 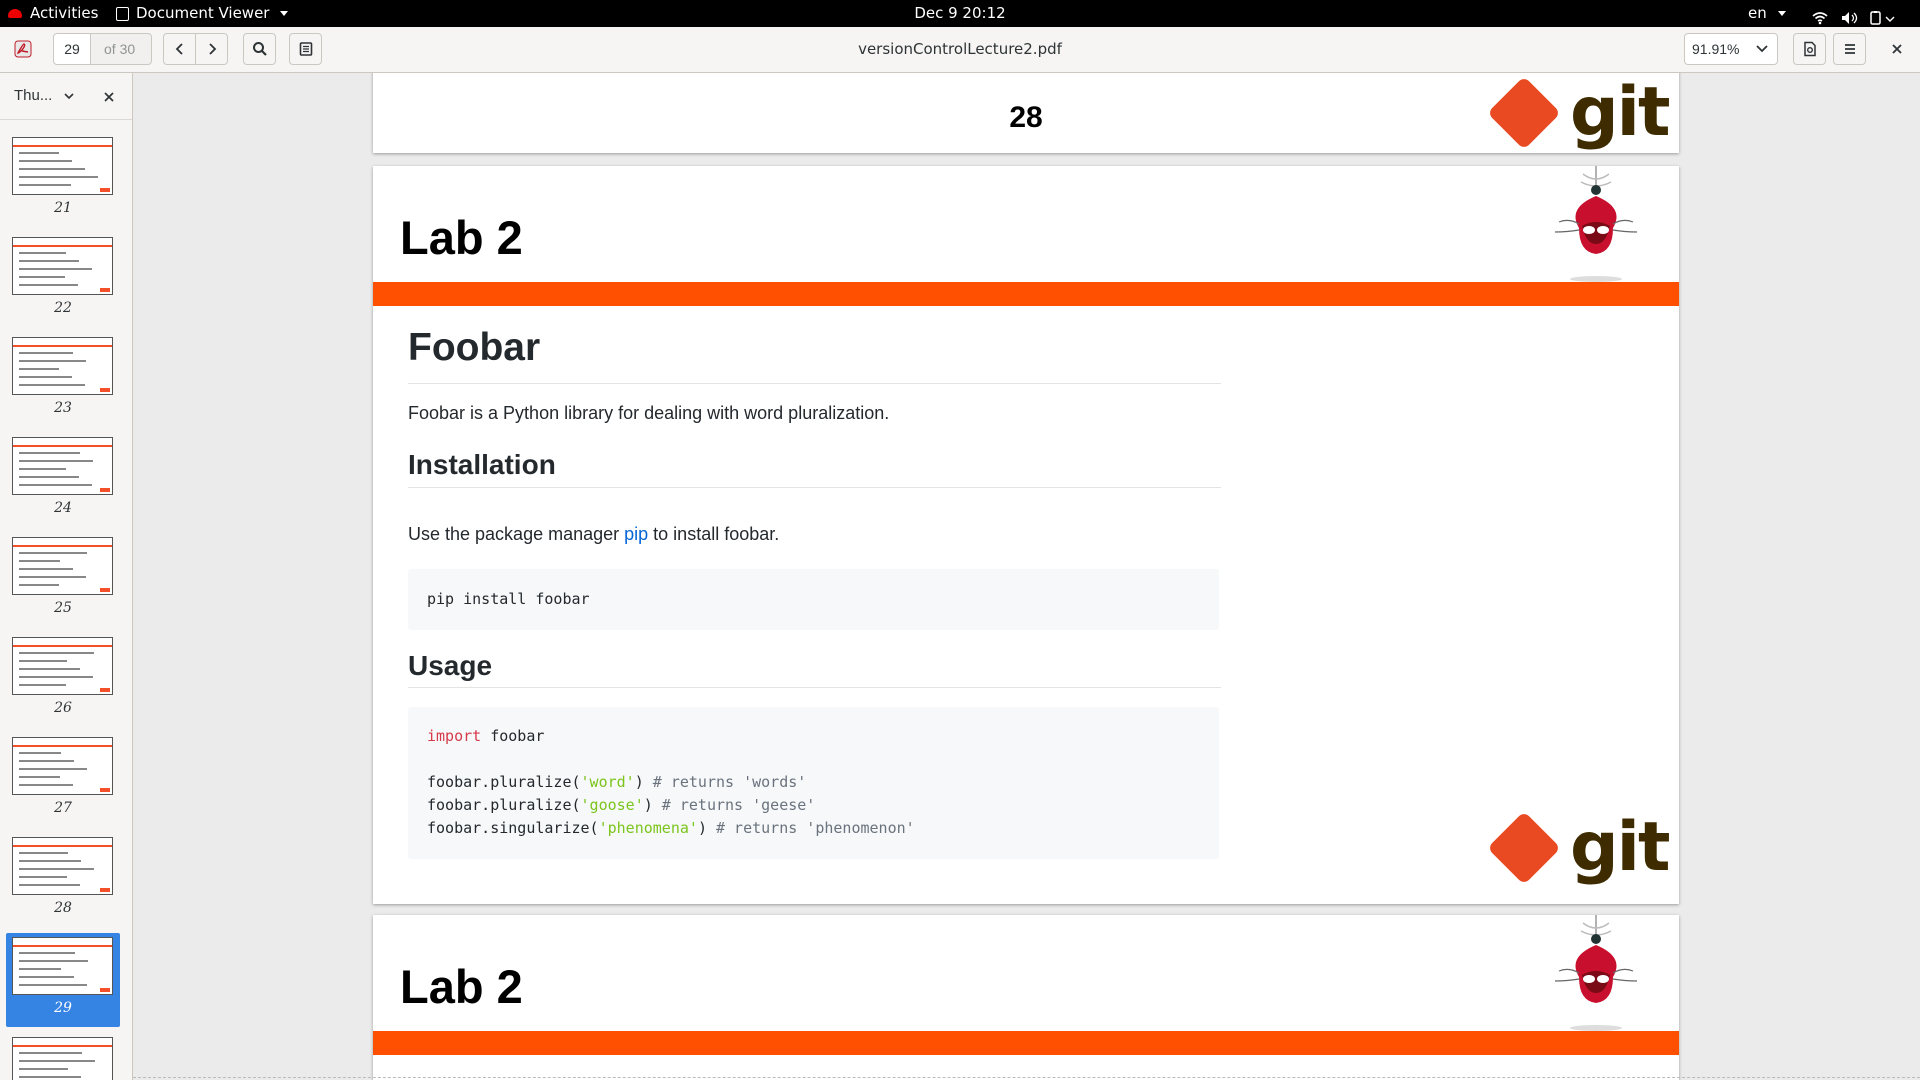 What do you see at coordinates (648, 828) in the screenshot?
I see `code-string: 'phenomena'` at bounding box center [648, 828].